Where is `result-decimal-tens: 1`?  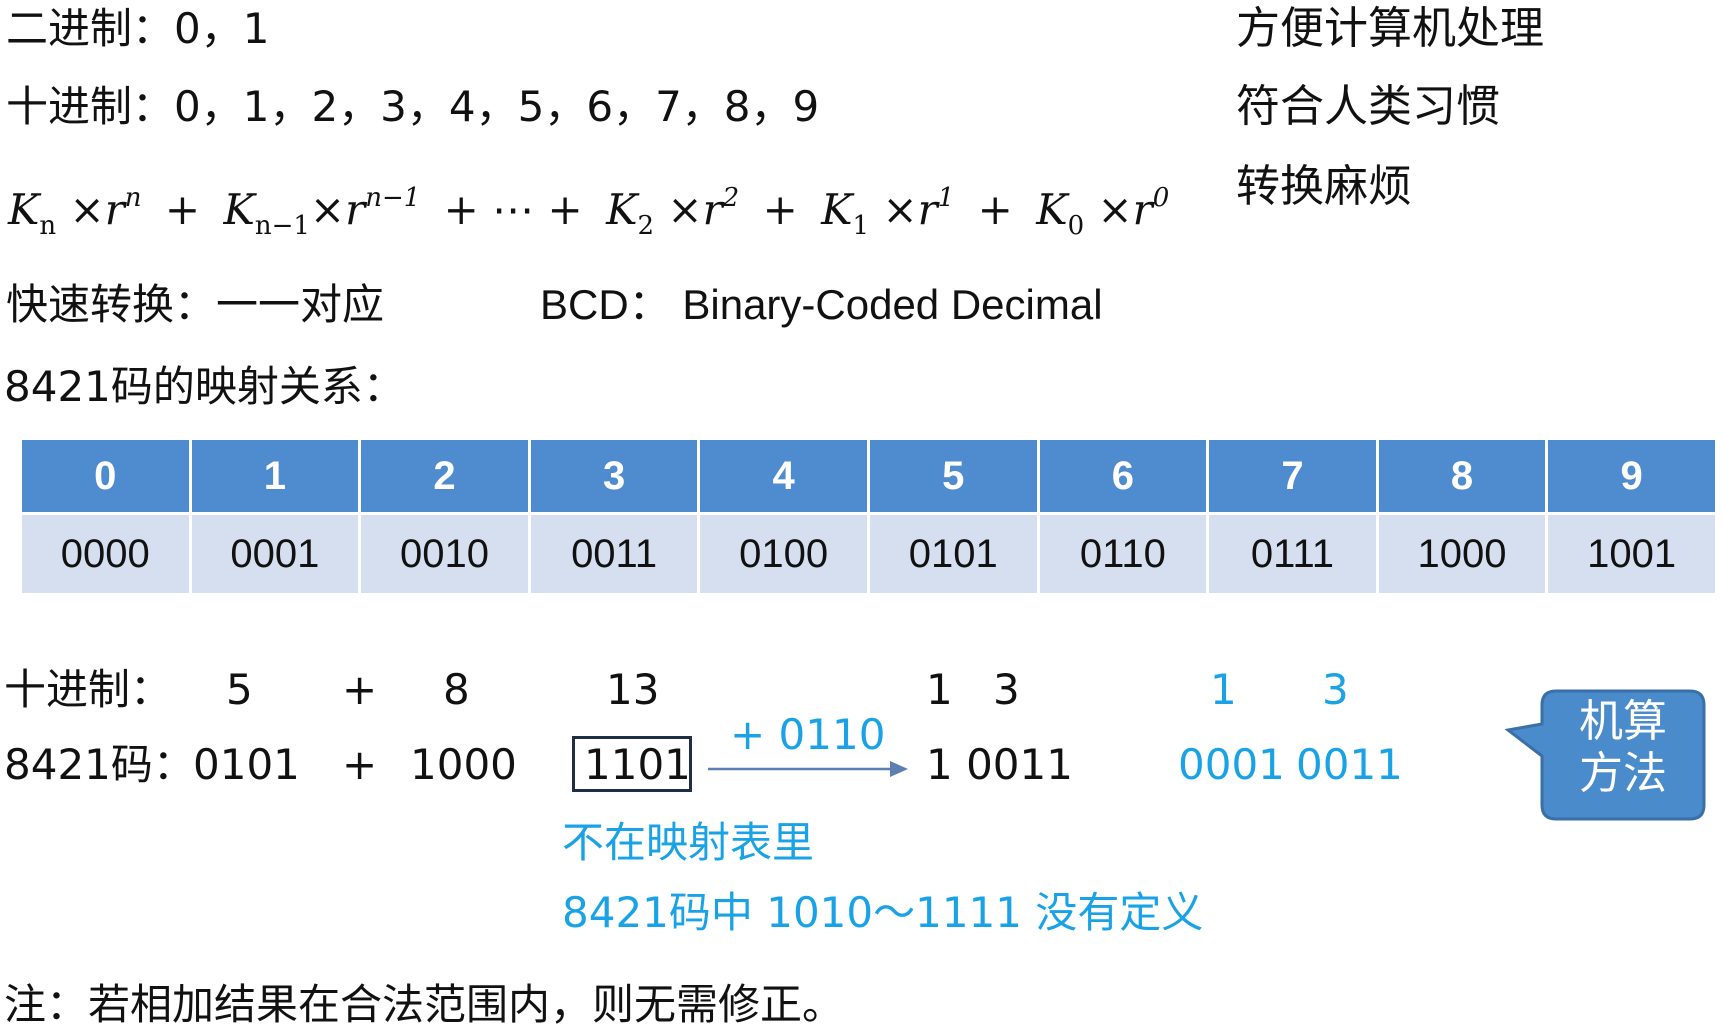
result-decimal-tens: 1 is located at coordinates (939, 689).